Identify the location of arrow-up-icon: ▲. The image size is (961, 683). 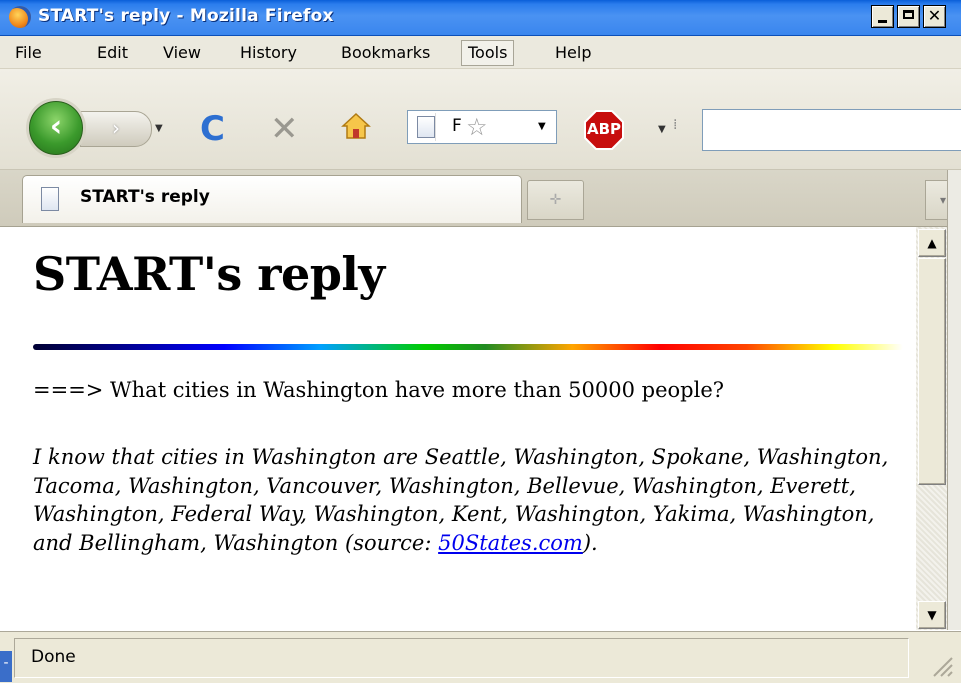
(932, 243).